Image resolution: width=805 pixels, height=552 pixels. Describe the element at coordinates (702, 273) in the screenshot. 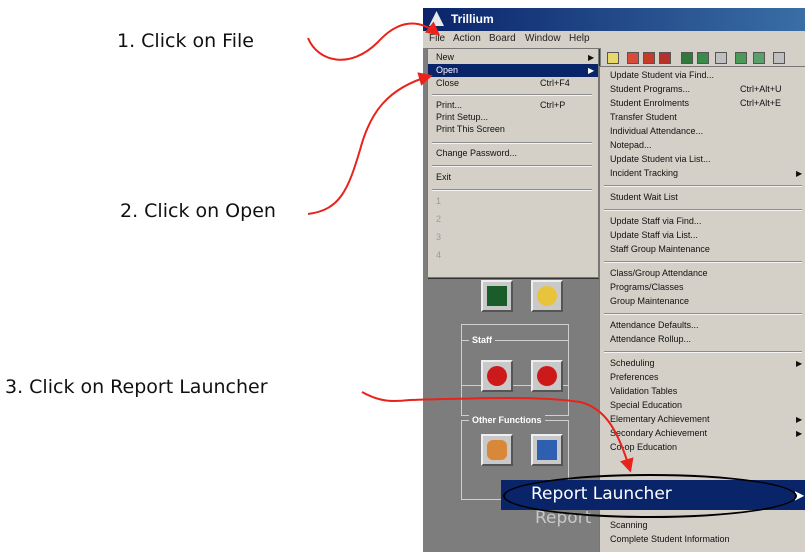

I see `open-class-group-attendance: Class/Group Attendance` at that location.